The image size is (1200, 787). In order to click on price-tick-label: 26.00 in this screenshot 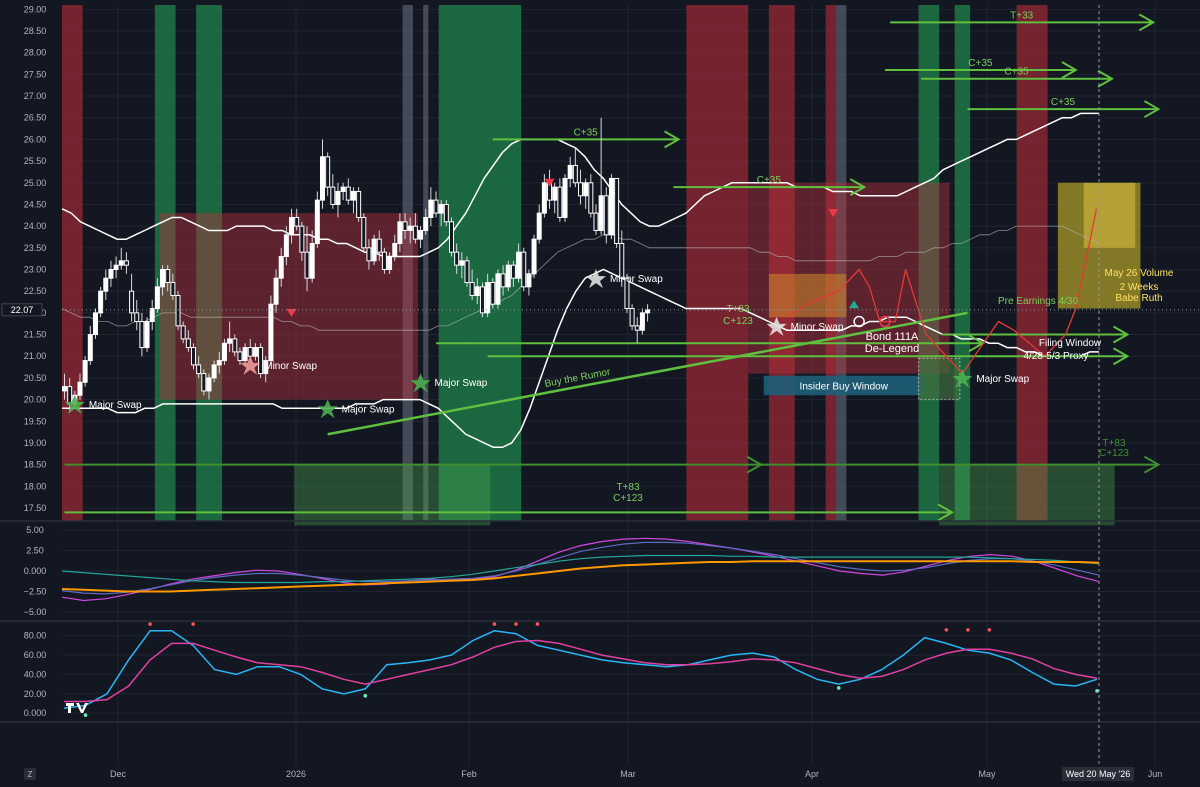, I will do `click(35, 139)`.